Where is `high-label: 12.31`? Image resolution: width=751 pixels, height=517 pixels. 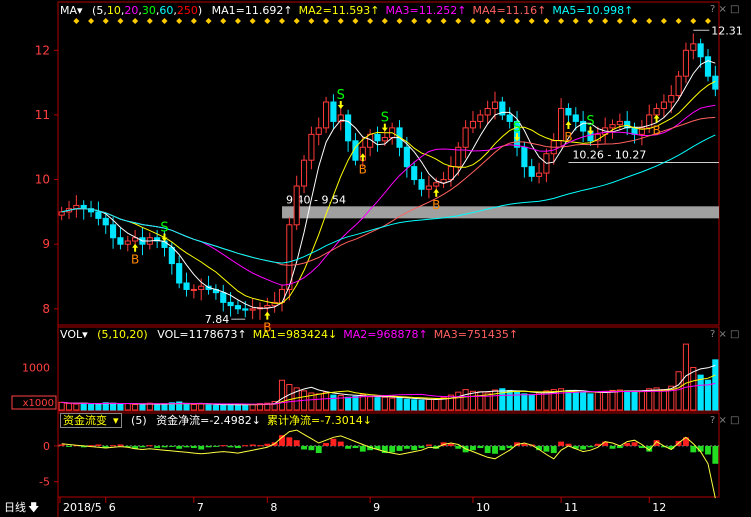
high-label: 12.31 is located at coordinates (727, 30).